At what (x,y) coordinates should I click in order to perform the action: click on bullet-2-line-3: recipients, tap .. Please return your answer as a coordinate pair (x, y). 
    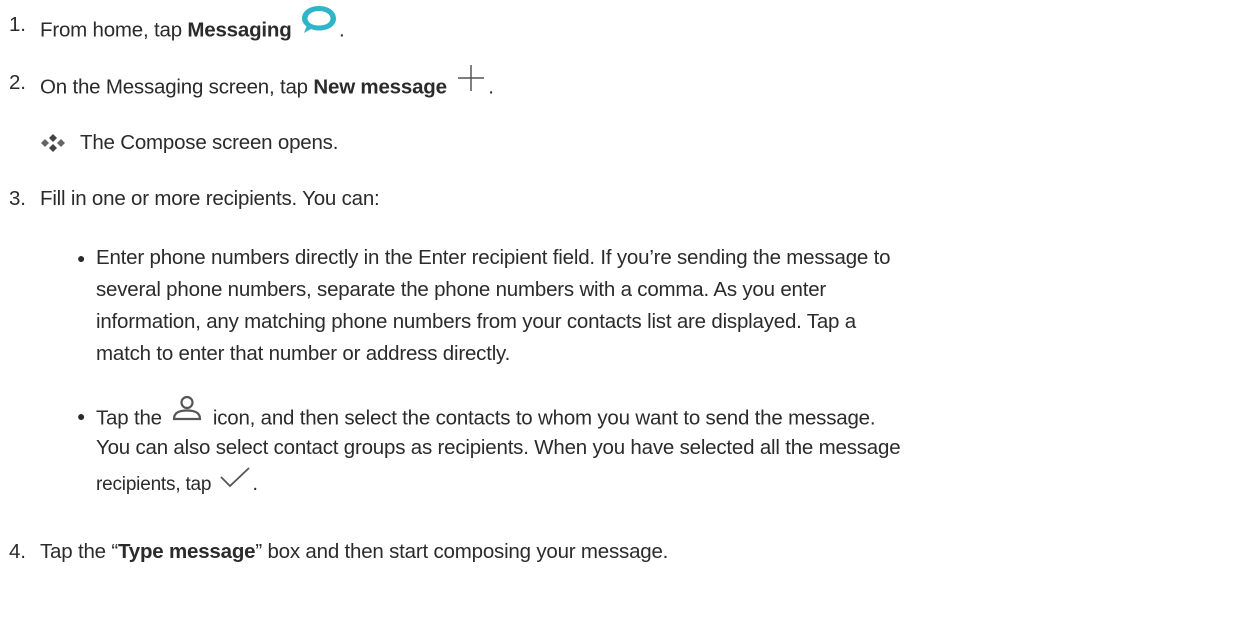
    Looking at the image, I should click on (177, 483).